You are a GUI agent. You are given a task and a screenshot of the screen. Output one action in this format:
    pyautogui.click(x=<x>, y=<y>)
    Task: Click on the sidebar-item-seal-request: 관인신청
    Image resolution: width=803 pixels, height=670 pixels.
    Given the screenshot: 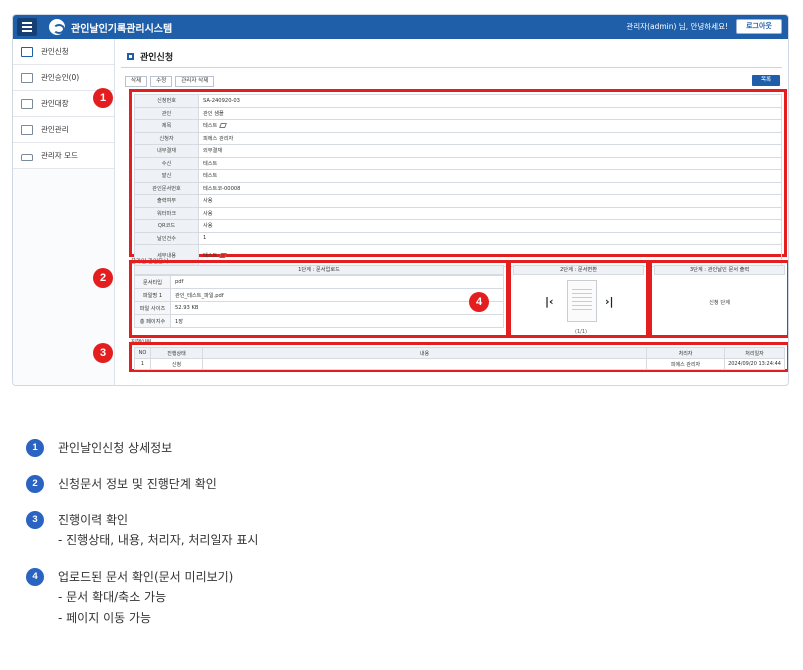 What is the action you would take?
    pyautogui.click(x=63, y=52)
    